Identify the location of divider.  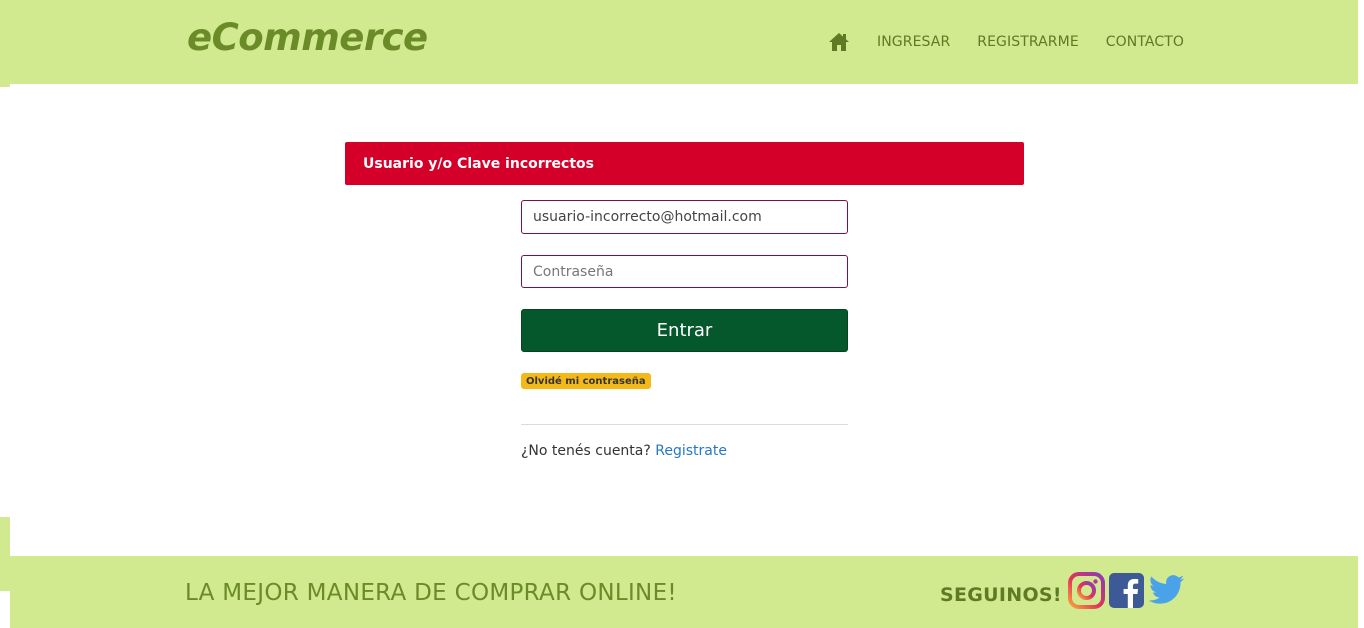
(684, 424).